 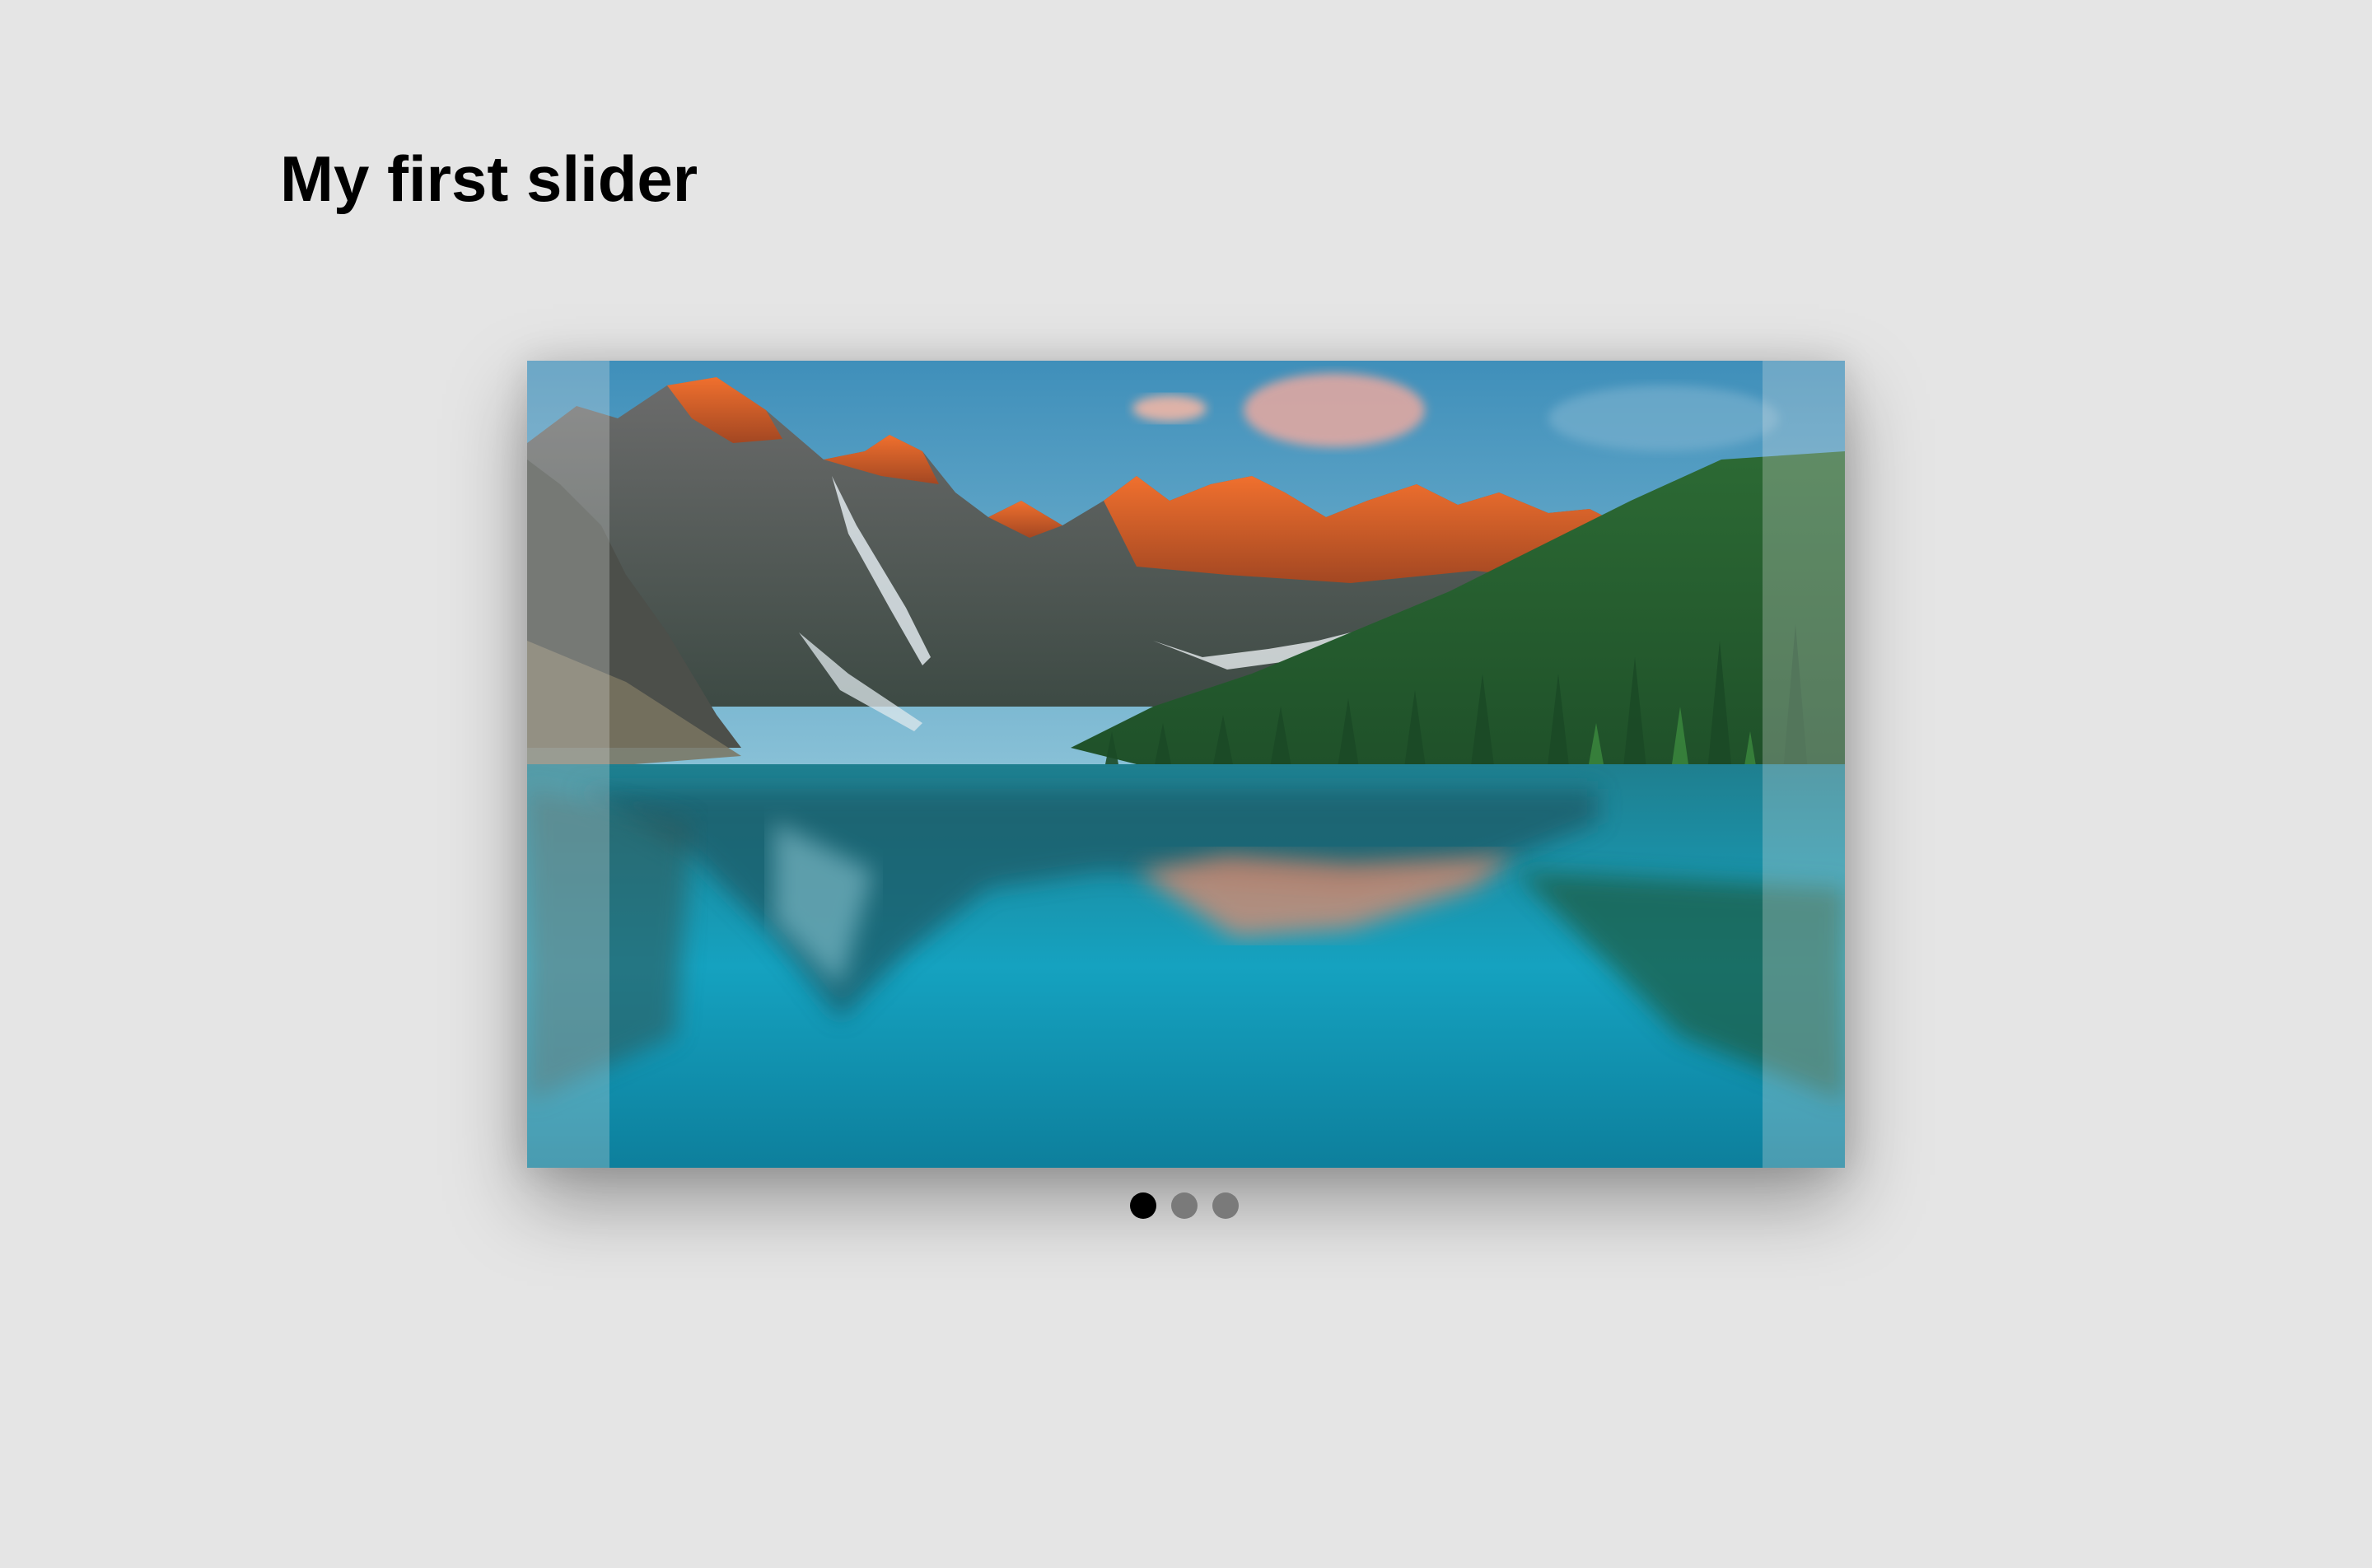 What do you see at coordinates (1804, 764) in the screenshot?
I see `slider-edge-overlay-right` at bounding box center [1804, 764].